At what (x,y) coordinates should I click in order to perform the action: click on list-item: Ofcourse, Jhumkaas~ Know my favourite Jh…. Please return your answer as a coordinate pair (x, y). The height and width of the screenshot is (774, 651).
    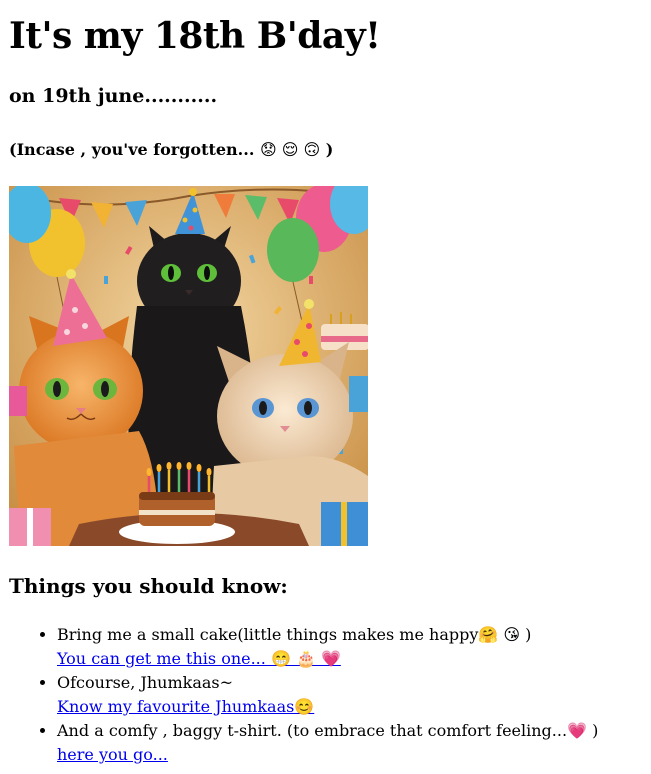
    Looking at the image, I should click on (354, 695).